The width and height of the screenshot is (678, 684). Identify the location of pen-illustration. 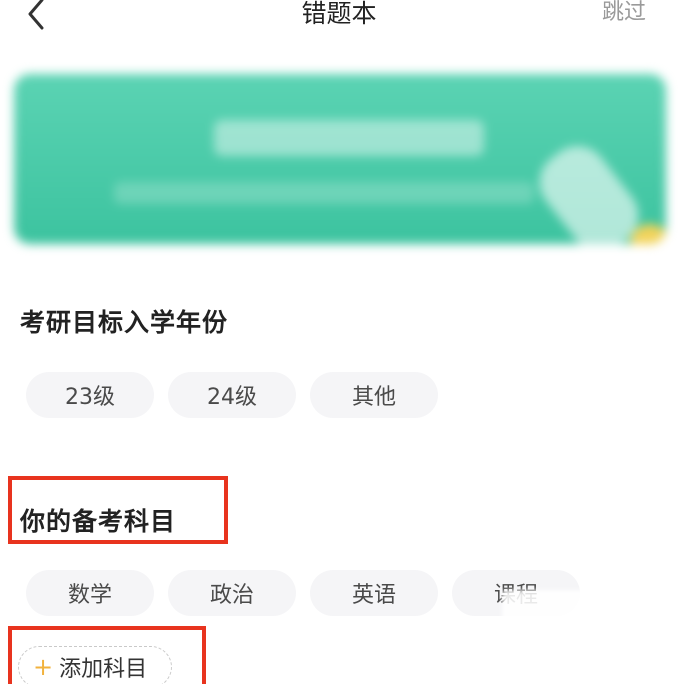
(589, 189).